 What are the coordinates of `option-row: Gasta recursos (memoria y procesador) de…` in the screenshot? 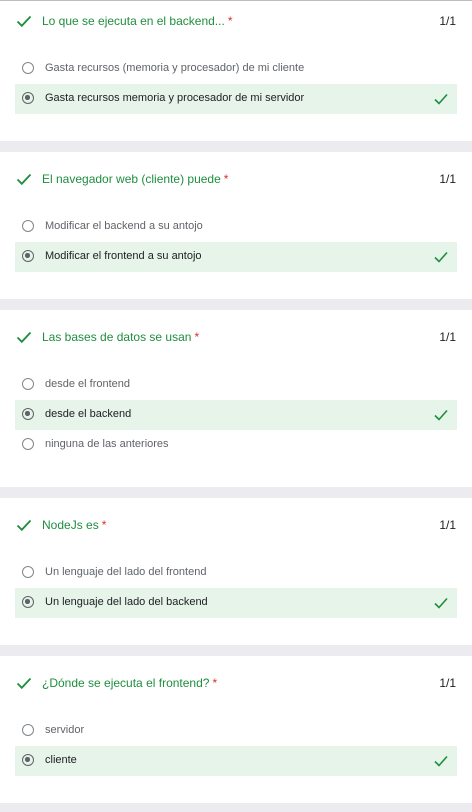 It's located at (236, 69).